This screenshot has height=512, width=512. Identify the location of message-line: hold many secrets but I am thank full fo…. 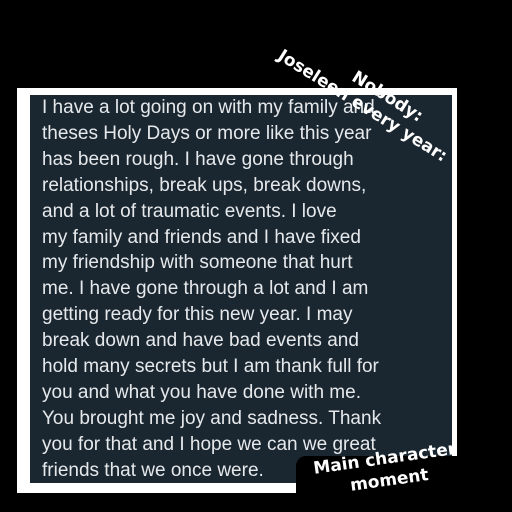
(210, 367).